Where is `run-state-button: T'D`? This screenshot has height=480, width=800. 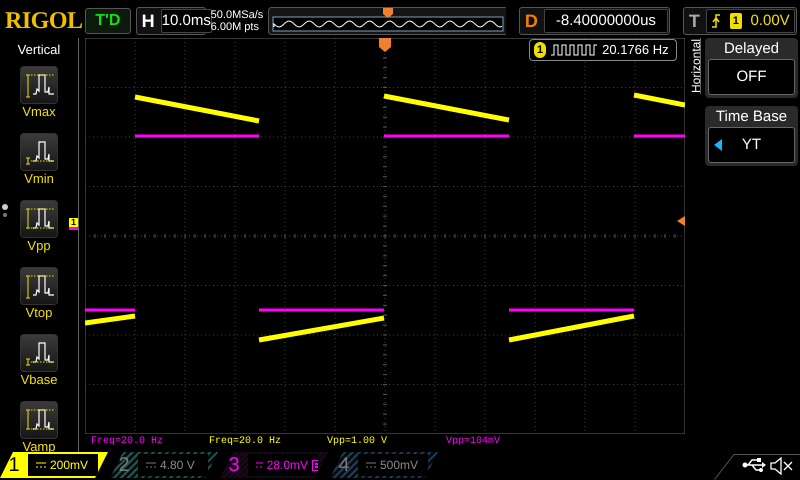 run-state-button: T'D is located at coordinates (108, 21).